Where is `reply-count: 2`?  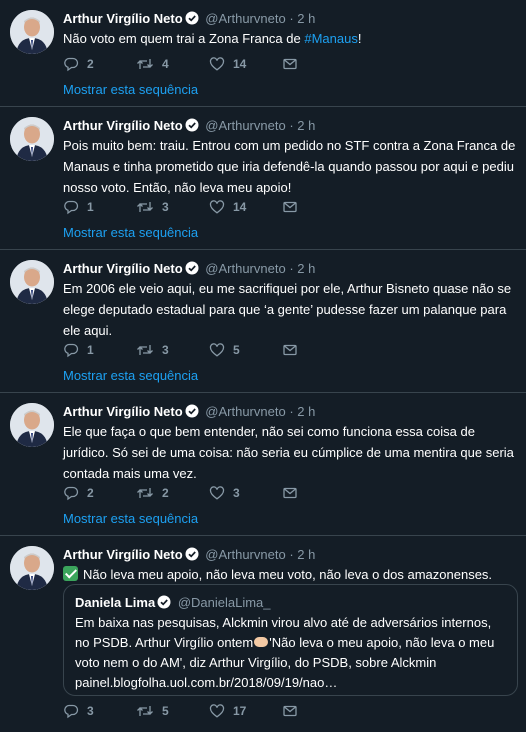
reply-count: 2 is located at coordinates (90, 64).